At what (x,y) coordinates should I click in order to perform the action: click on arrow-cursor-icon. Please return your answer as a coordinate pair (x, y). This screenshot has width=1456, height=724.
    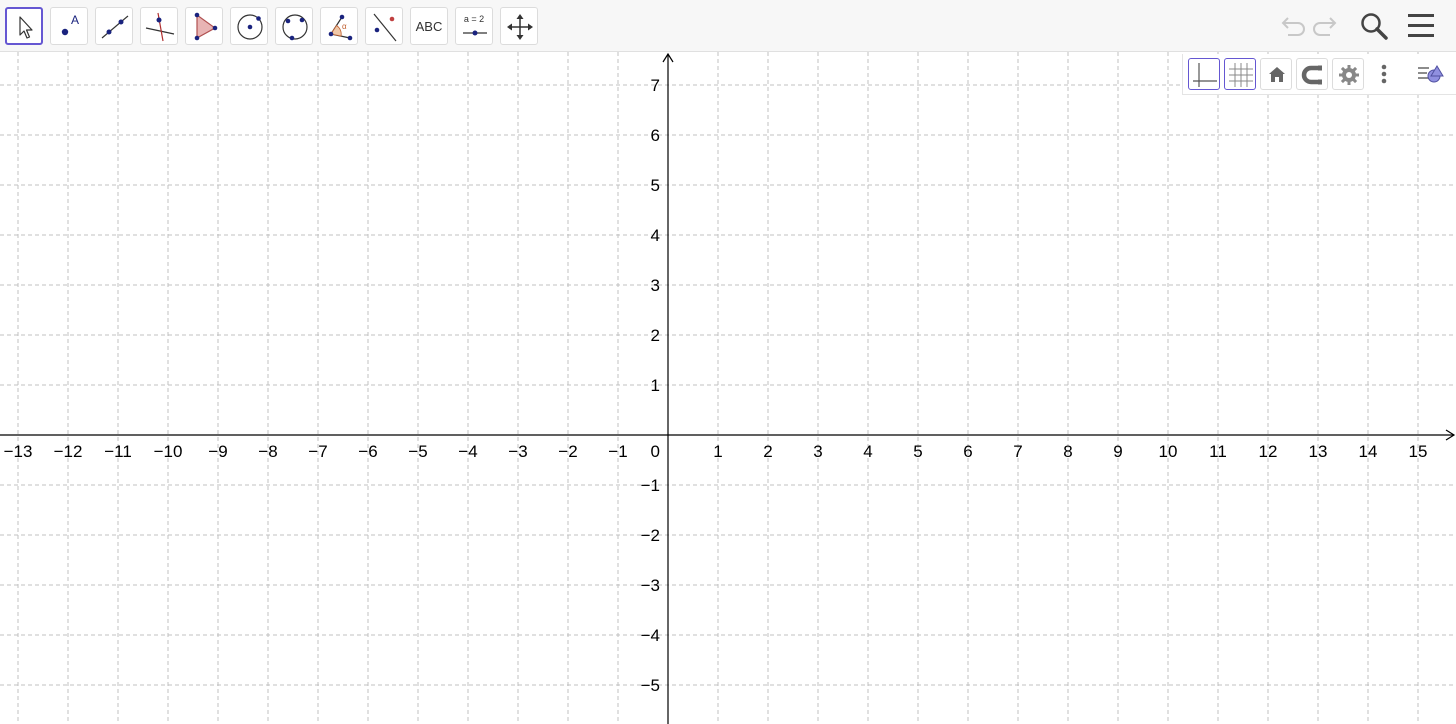
    Looking at the image, I should click on (26, 27).